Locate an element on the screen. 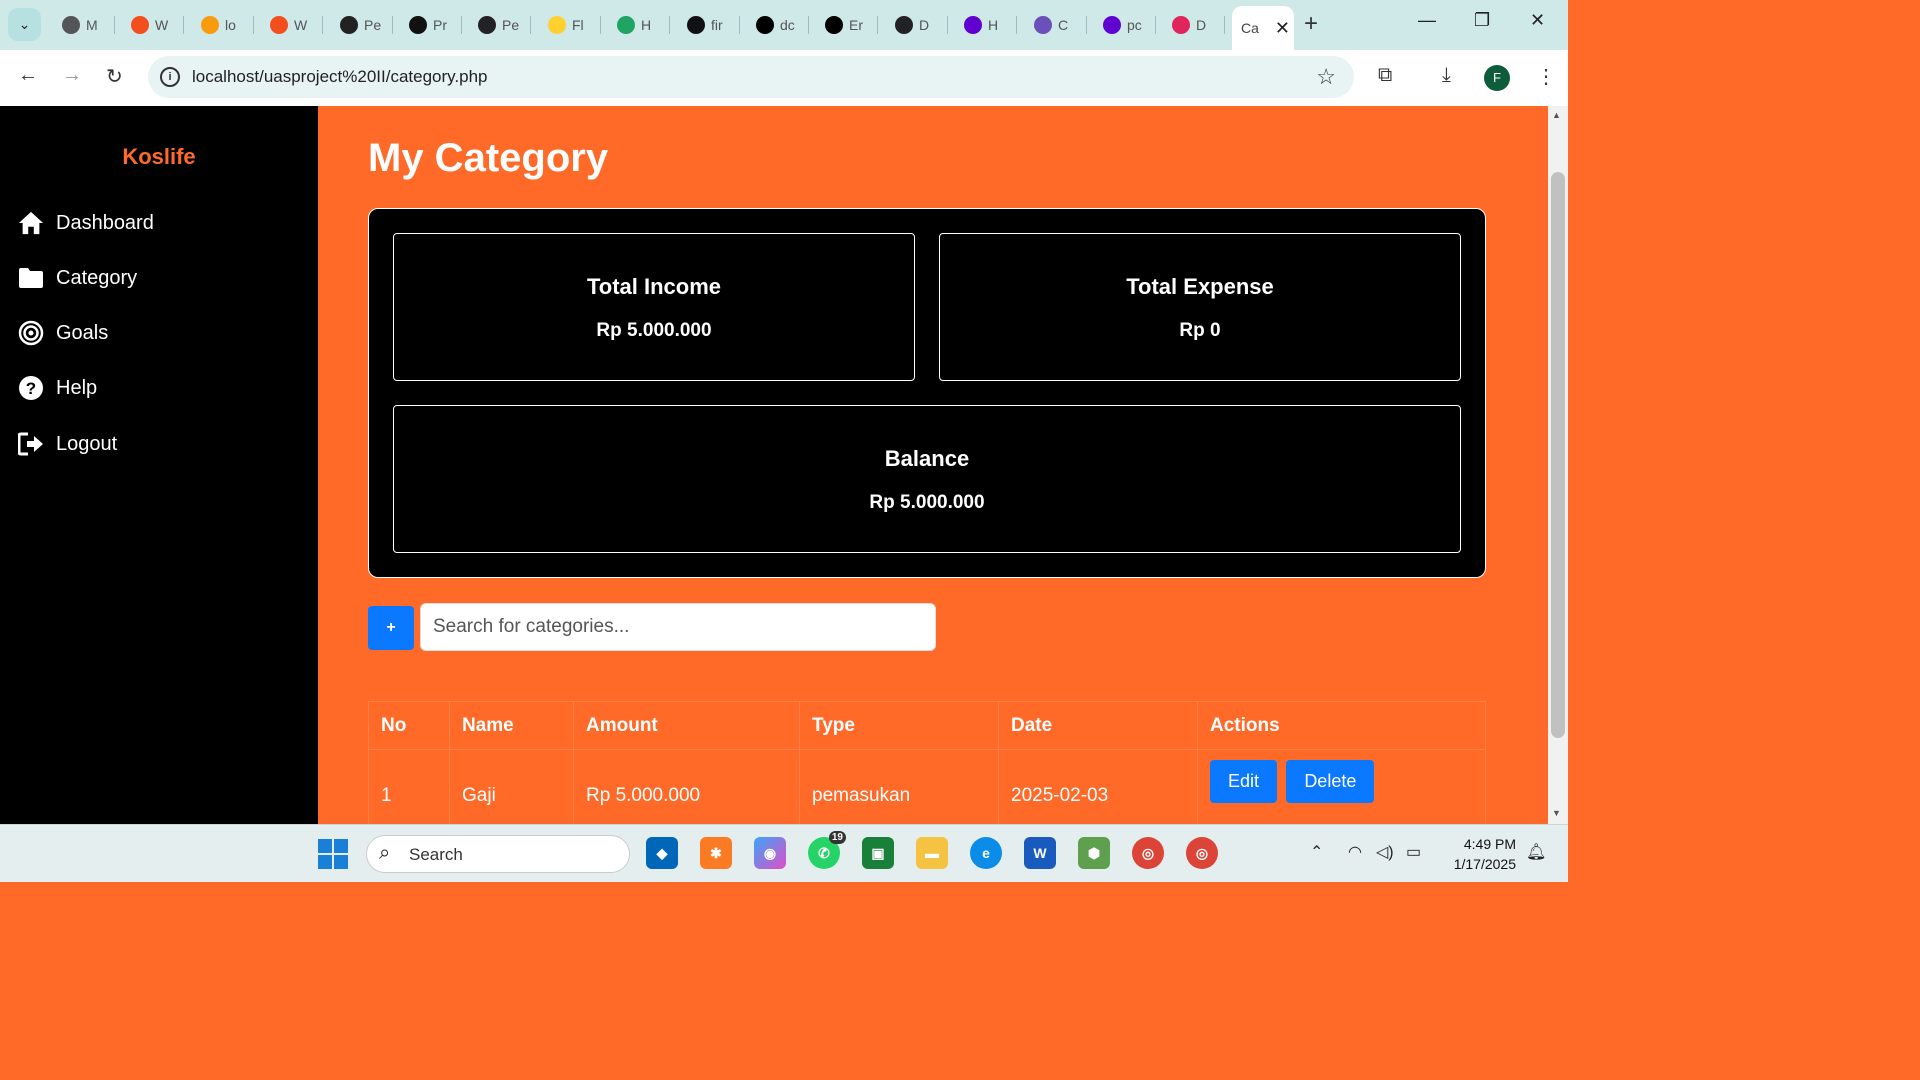  start-button is located at coordinates (333, 854).